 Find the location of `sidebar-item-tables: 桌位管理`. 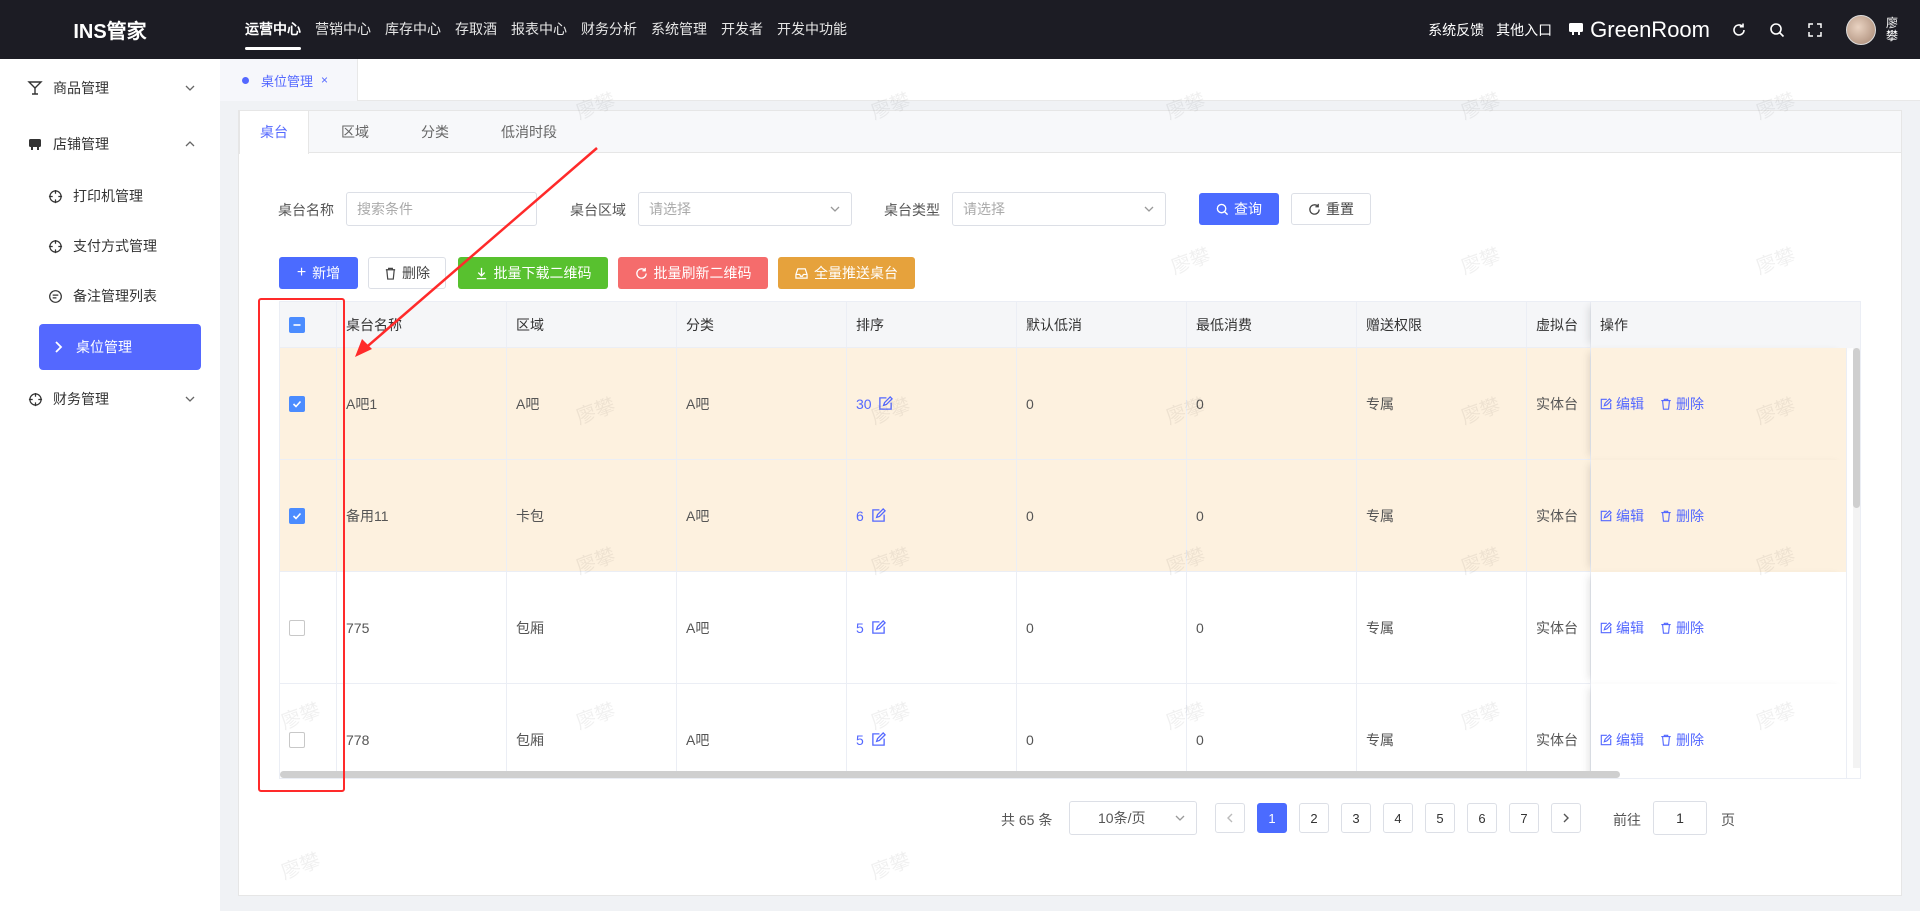

sidebar-item-tables: 桌位管理 is located at coordinates (120, 347).